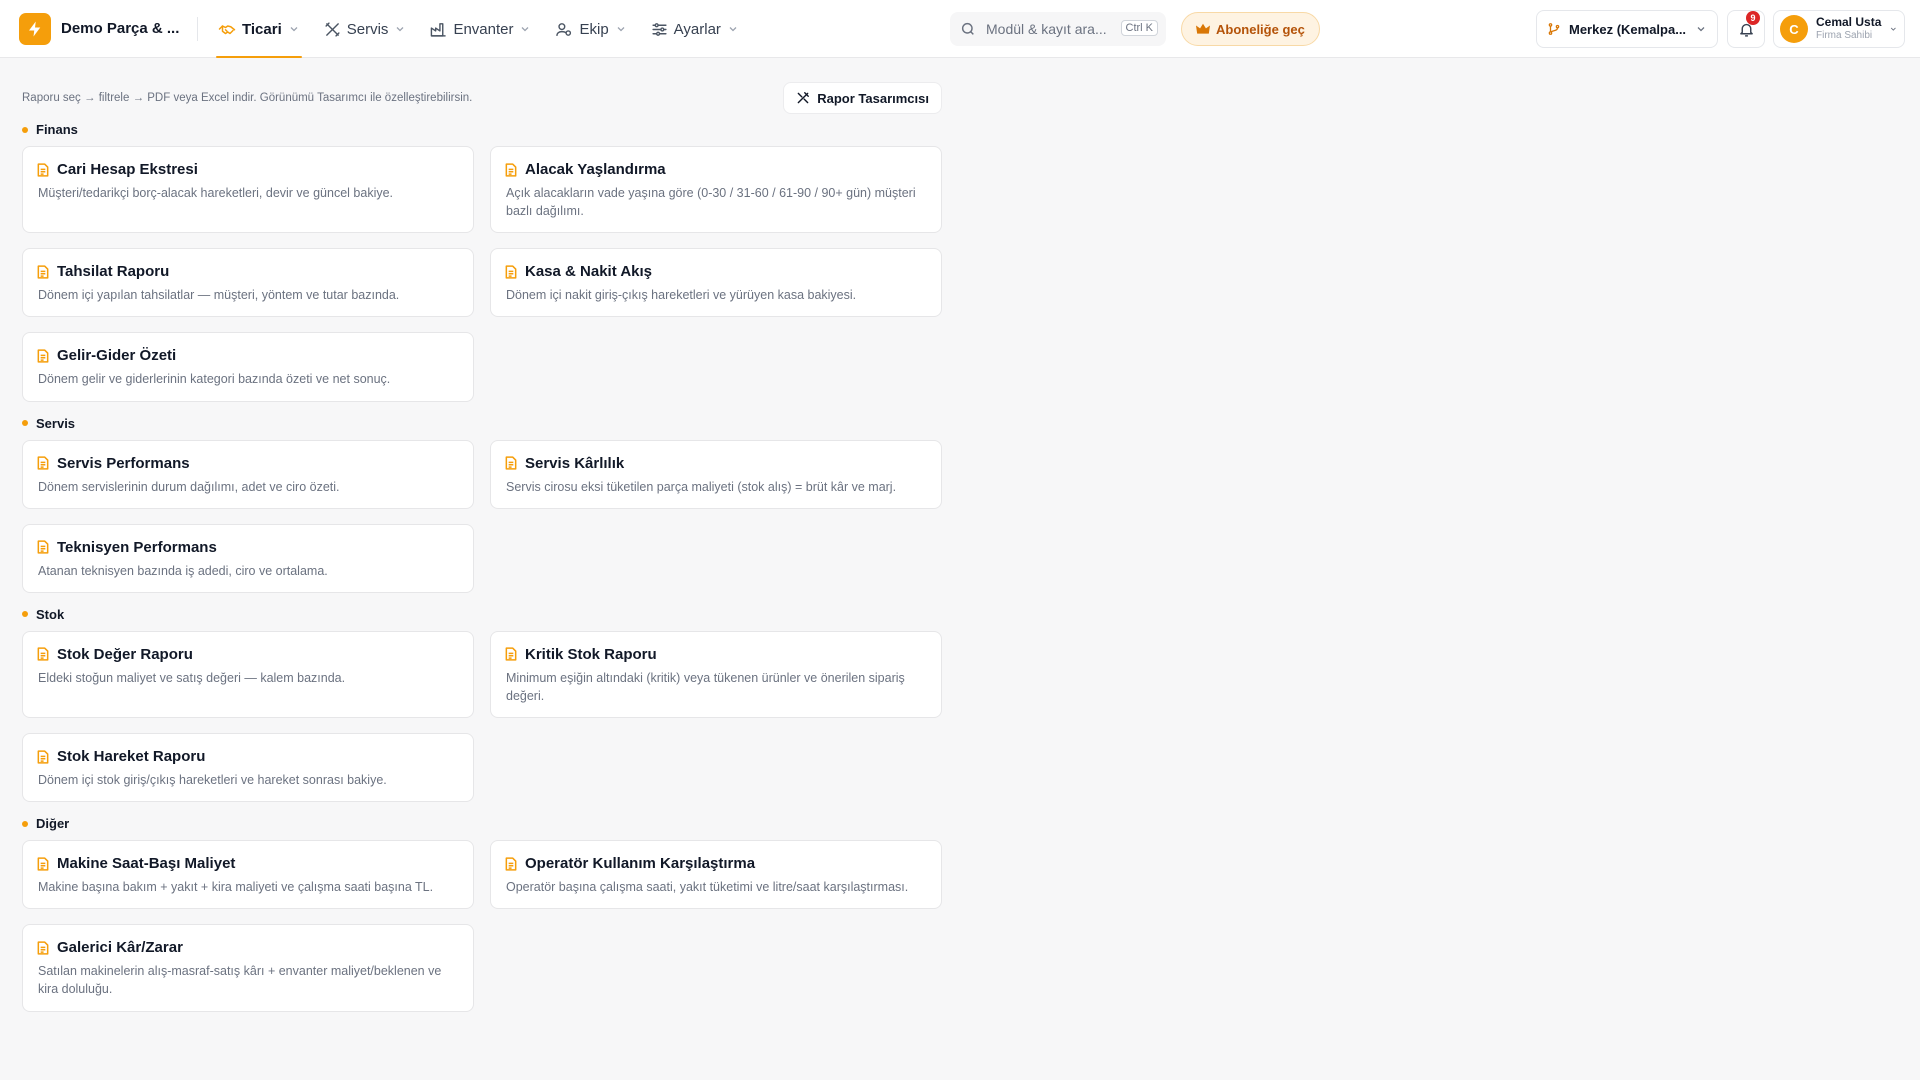  I want to click on report-card-header: Makine Saat-Başı Maliyet, so click(248, 863).